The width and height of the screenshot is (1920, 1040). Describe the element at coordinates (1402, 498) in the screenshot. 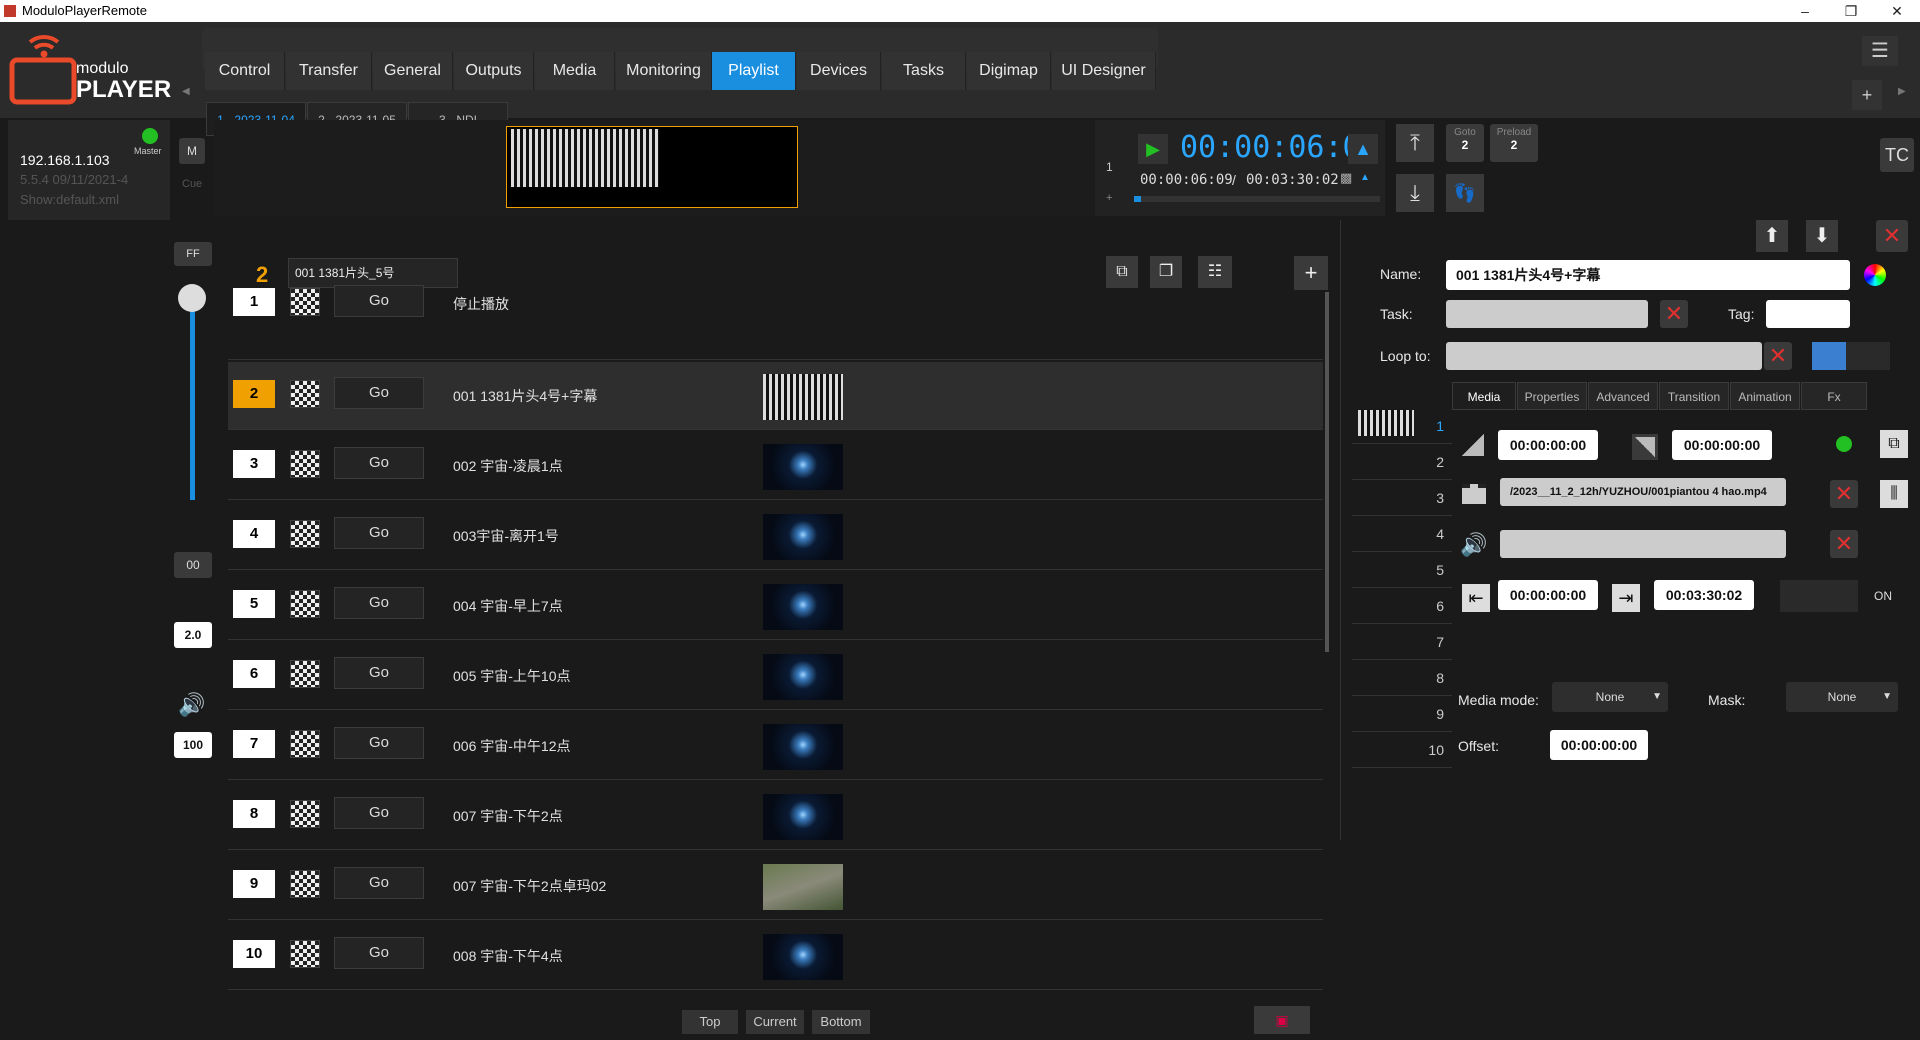

I see `layer-3: 3` at that location.